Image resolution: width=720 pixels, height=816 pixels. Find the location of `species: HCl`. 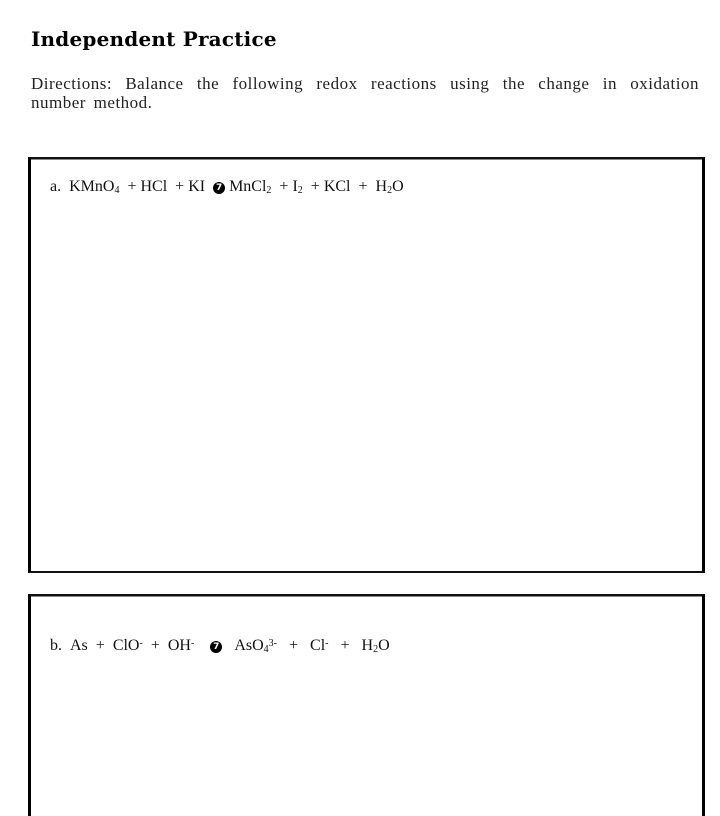

species: HCl is located at coordinates (154, 186).